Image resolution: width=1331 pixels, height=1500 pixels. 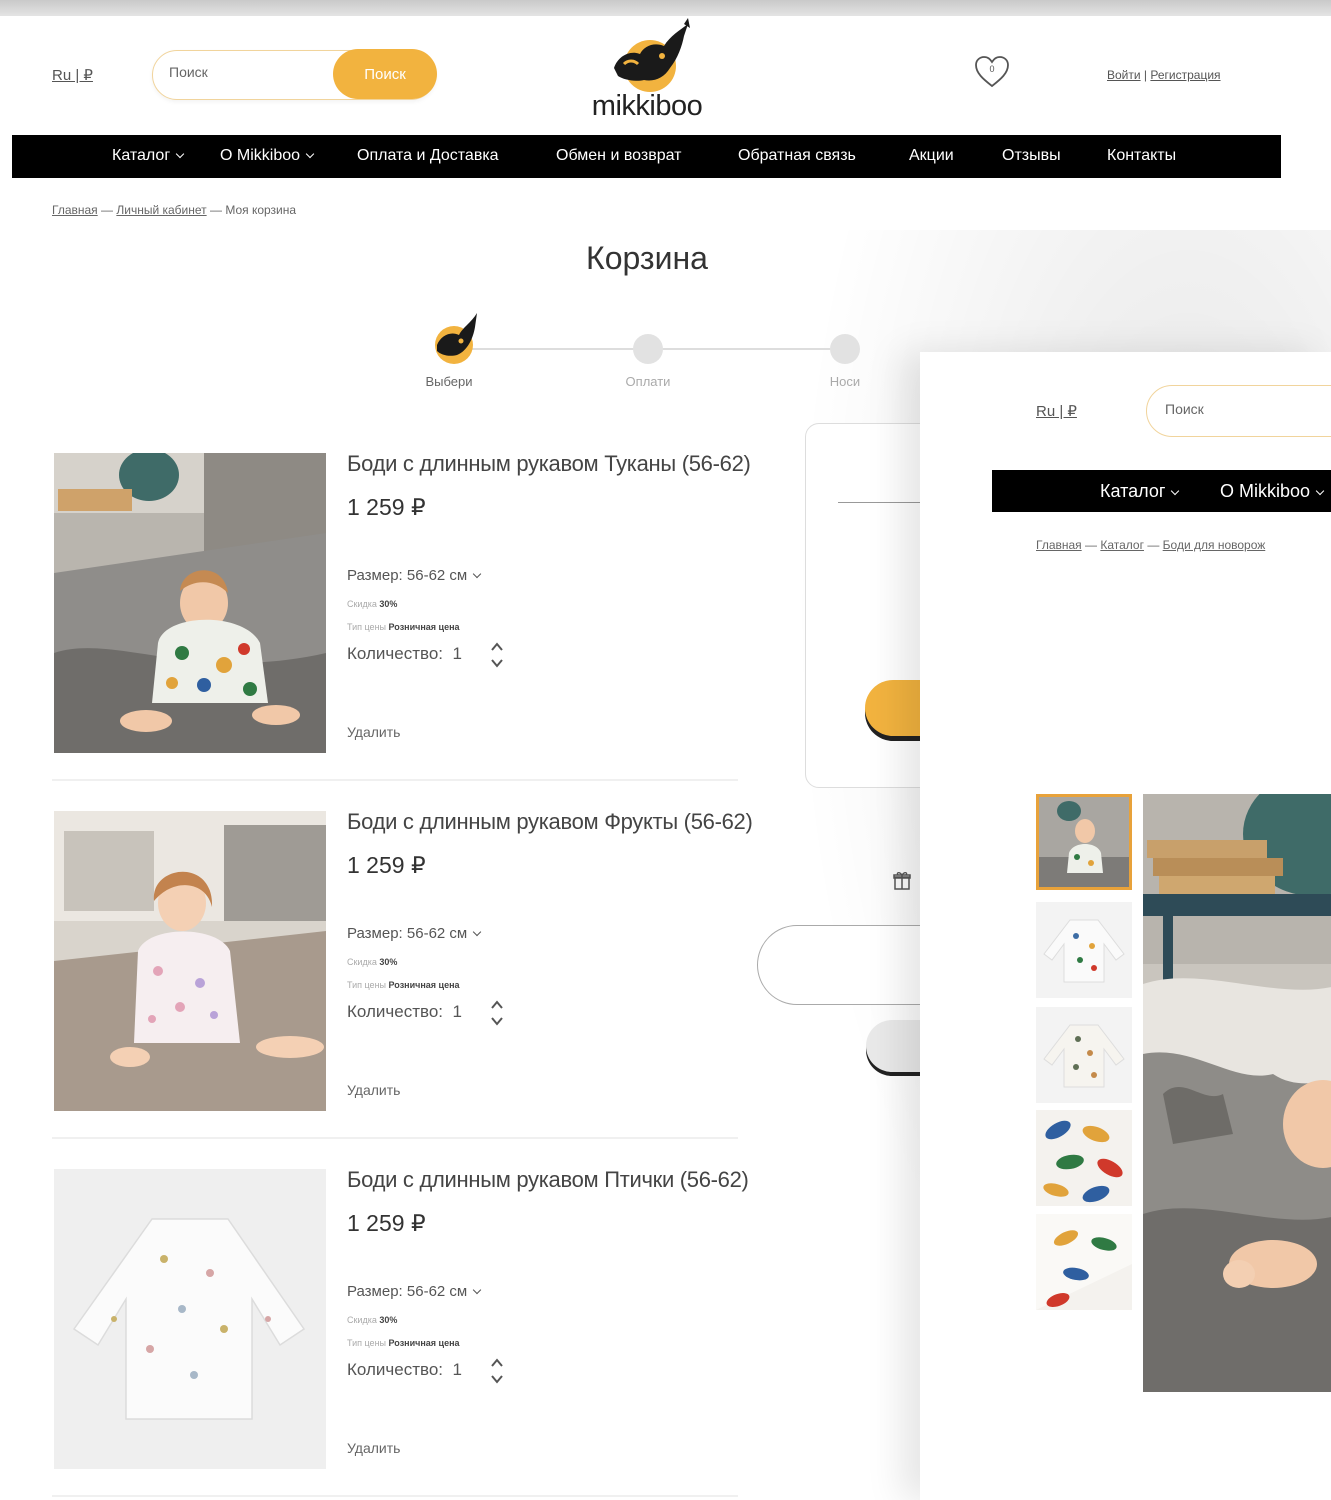 I want to click on product-image-toucans, so click(x=190, y=603).